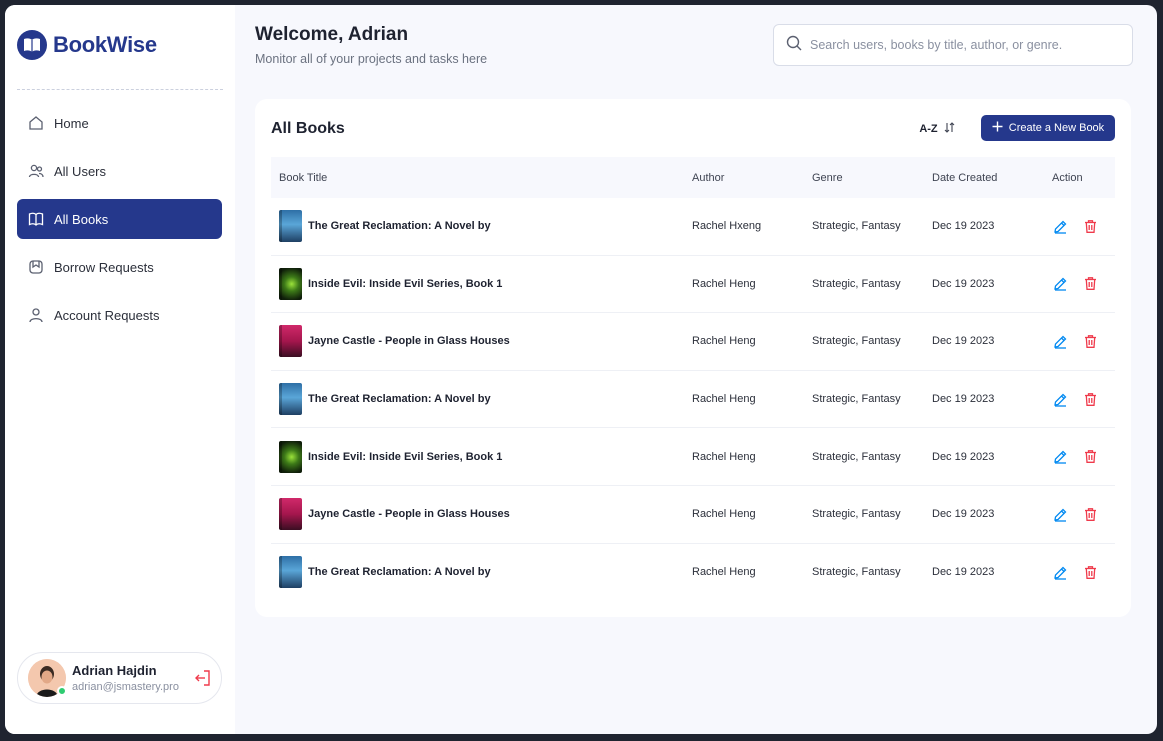 The width and height of the screenshot is (1163, 741). I want to click on sidebar-item-borrow-requests: Borrow Requests, so click(119, 267).